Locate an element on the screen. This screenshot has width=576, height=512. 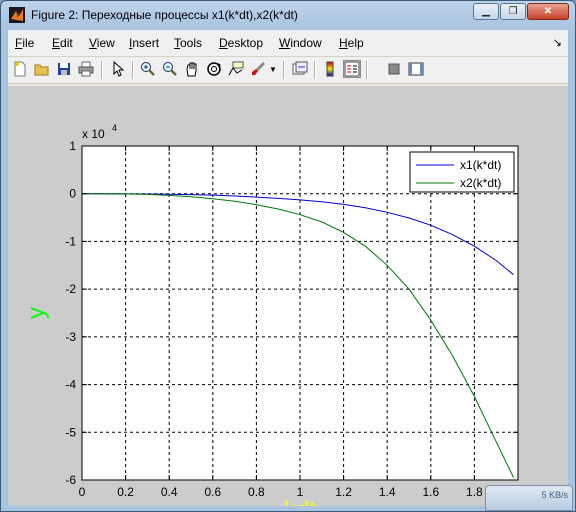
x-tick-label: 0.8 is located at coordinates (256, 492).